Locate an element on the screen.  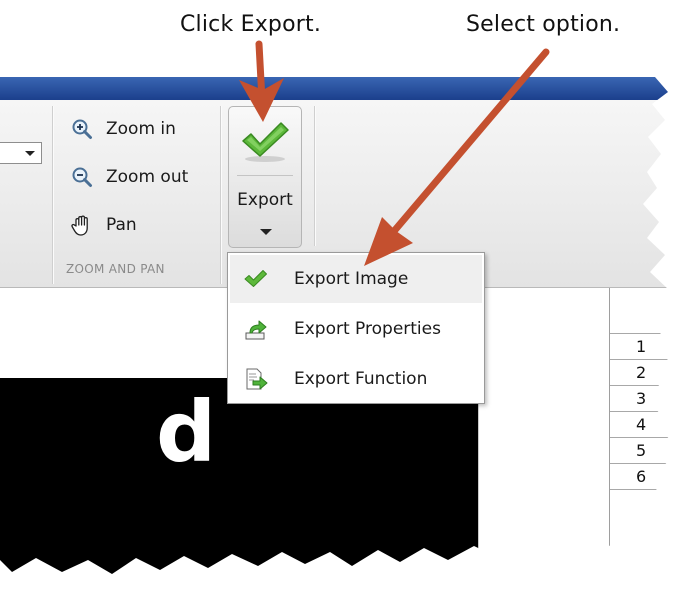
zoom-out-button: Zoom out is located at coordinates (129, 177).